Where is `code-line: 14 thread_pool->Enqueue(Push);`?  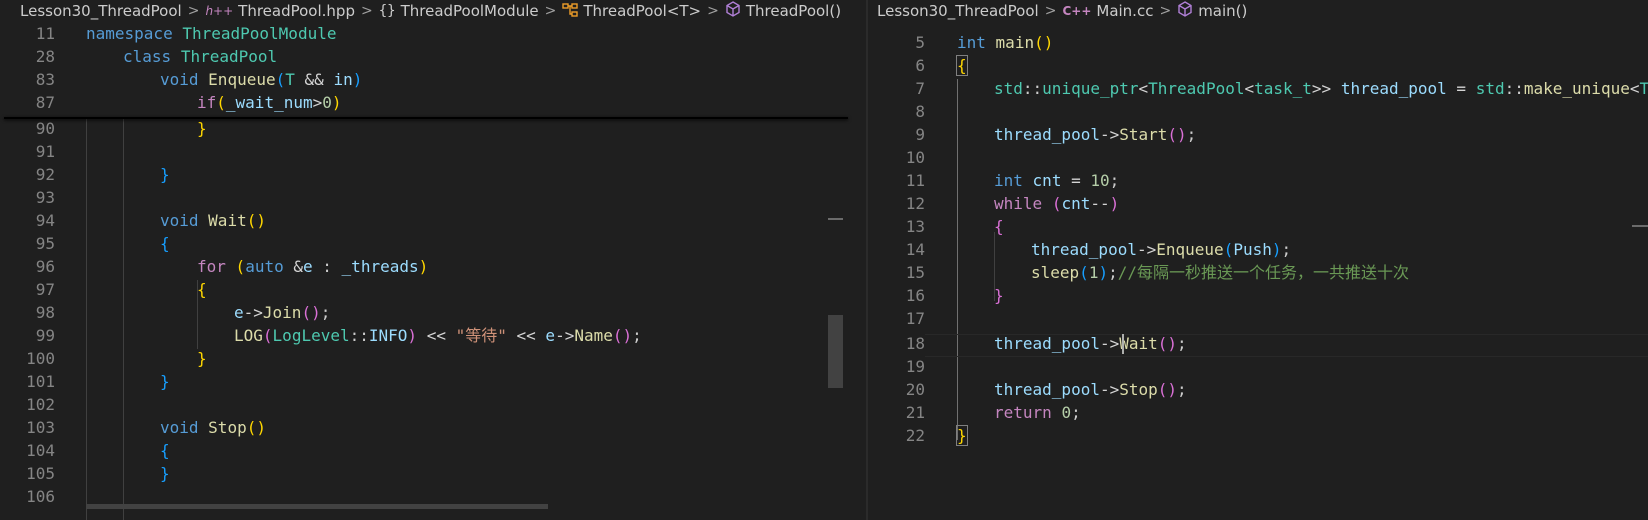 code-line: 14 thread_pool->Enqueue(Push); is located at coordinates (1258, 249).